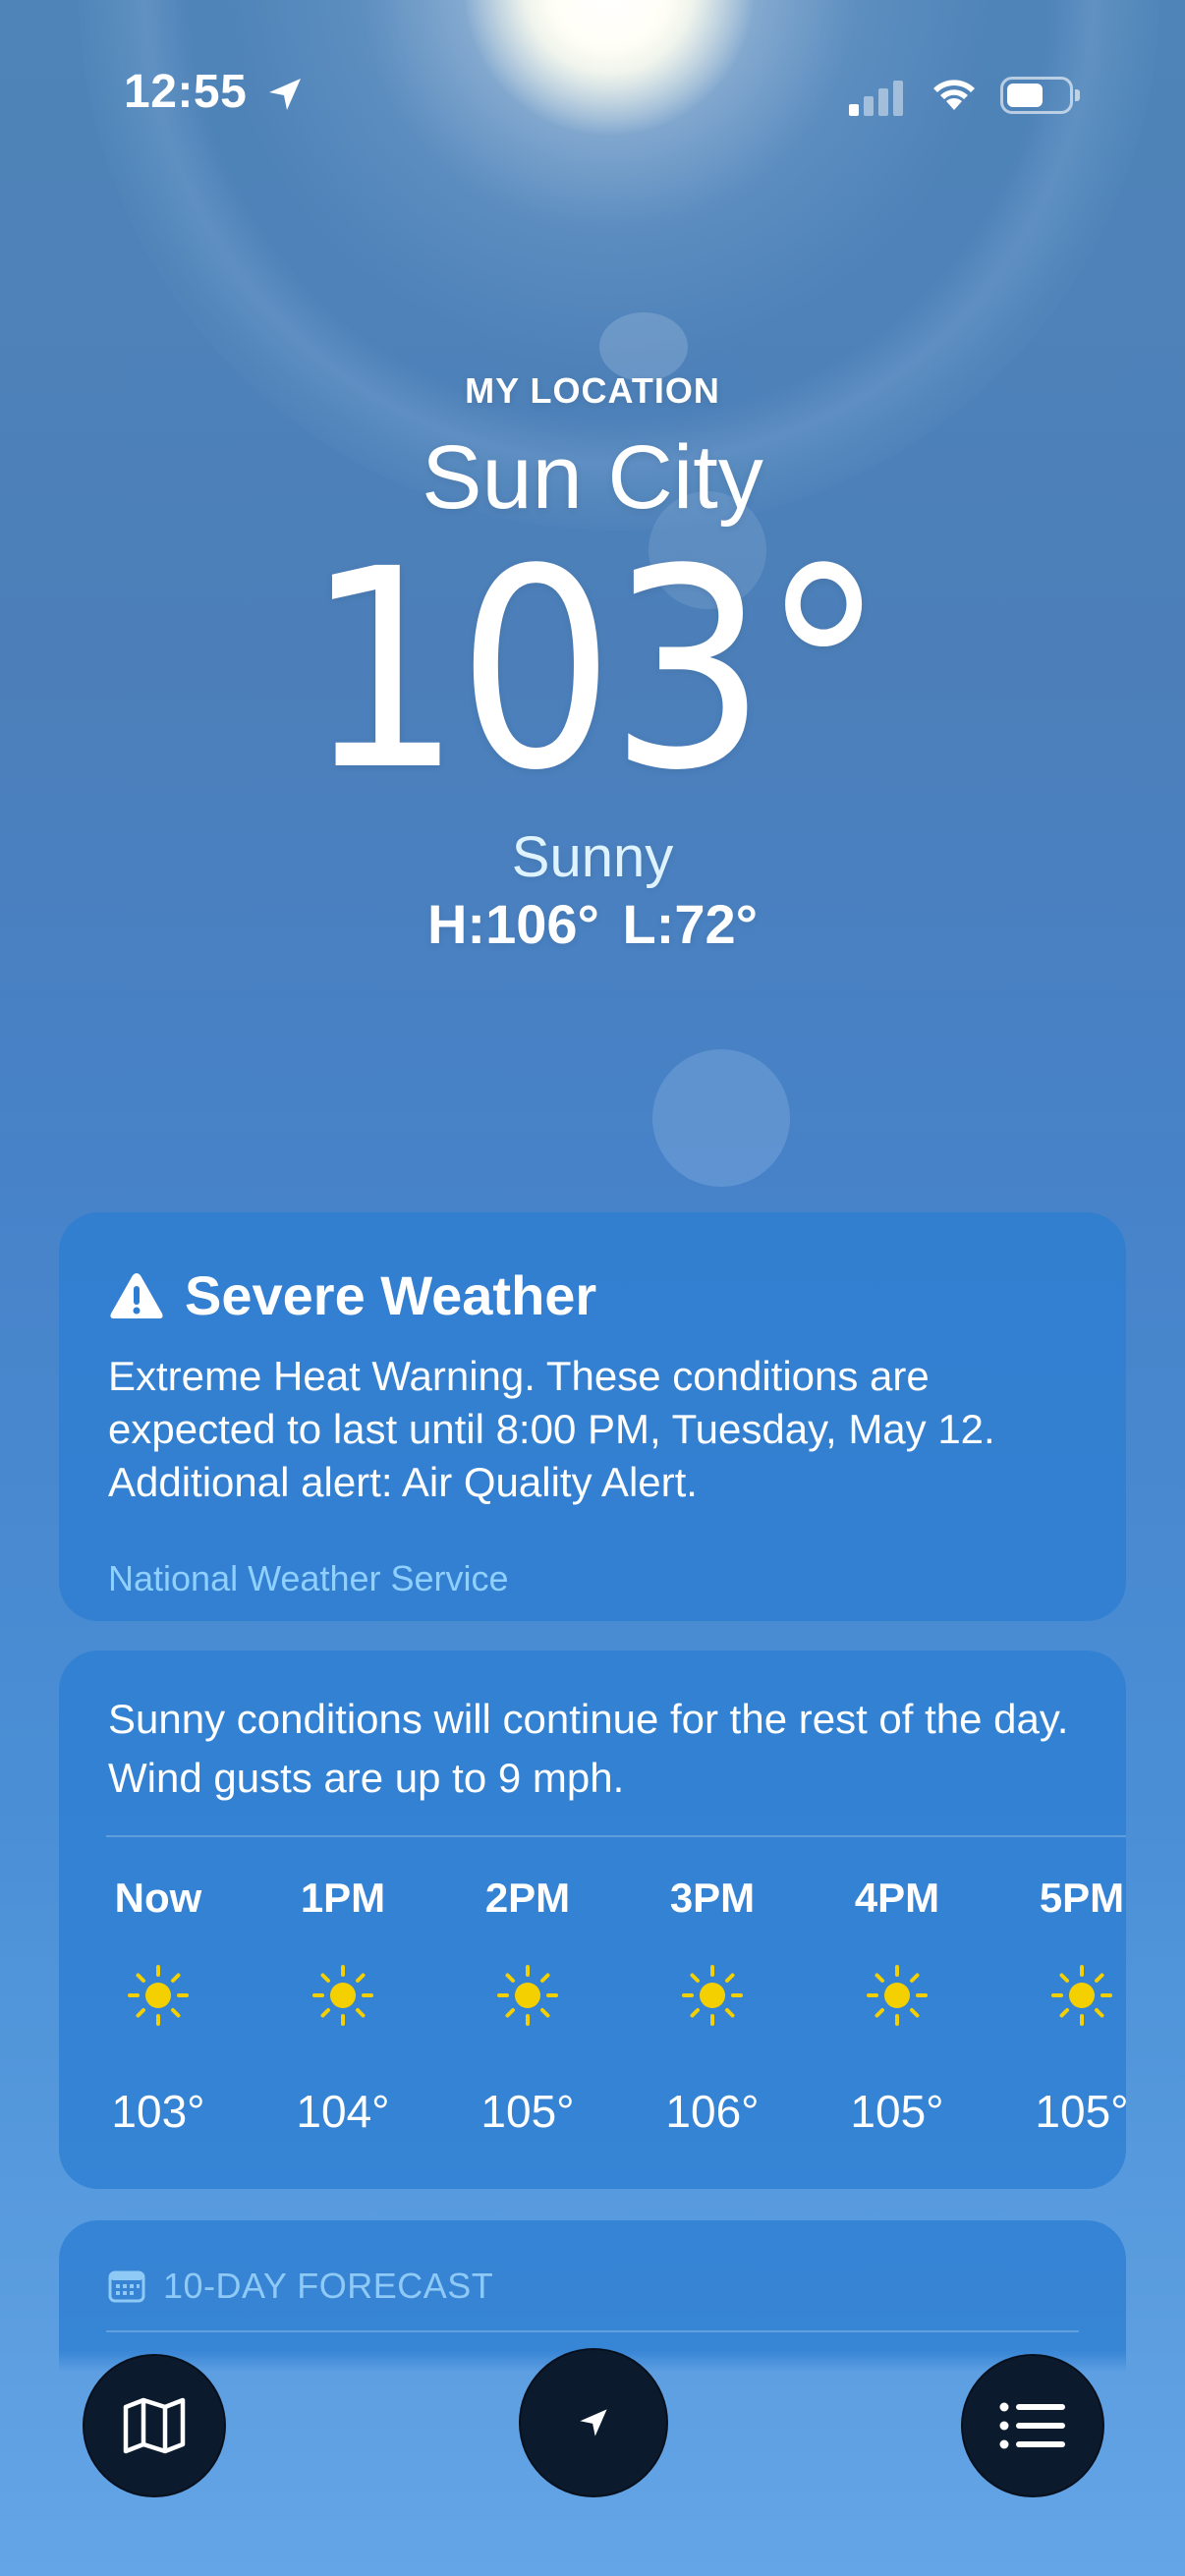 The image size is (1185, 2576). What do you see at coordinates (528, 1898) in the screenshot?
I see `hour-label: 2PM` at bounding box center [528, 1898].